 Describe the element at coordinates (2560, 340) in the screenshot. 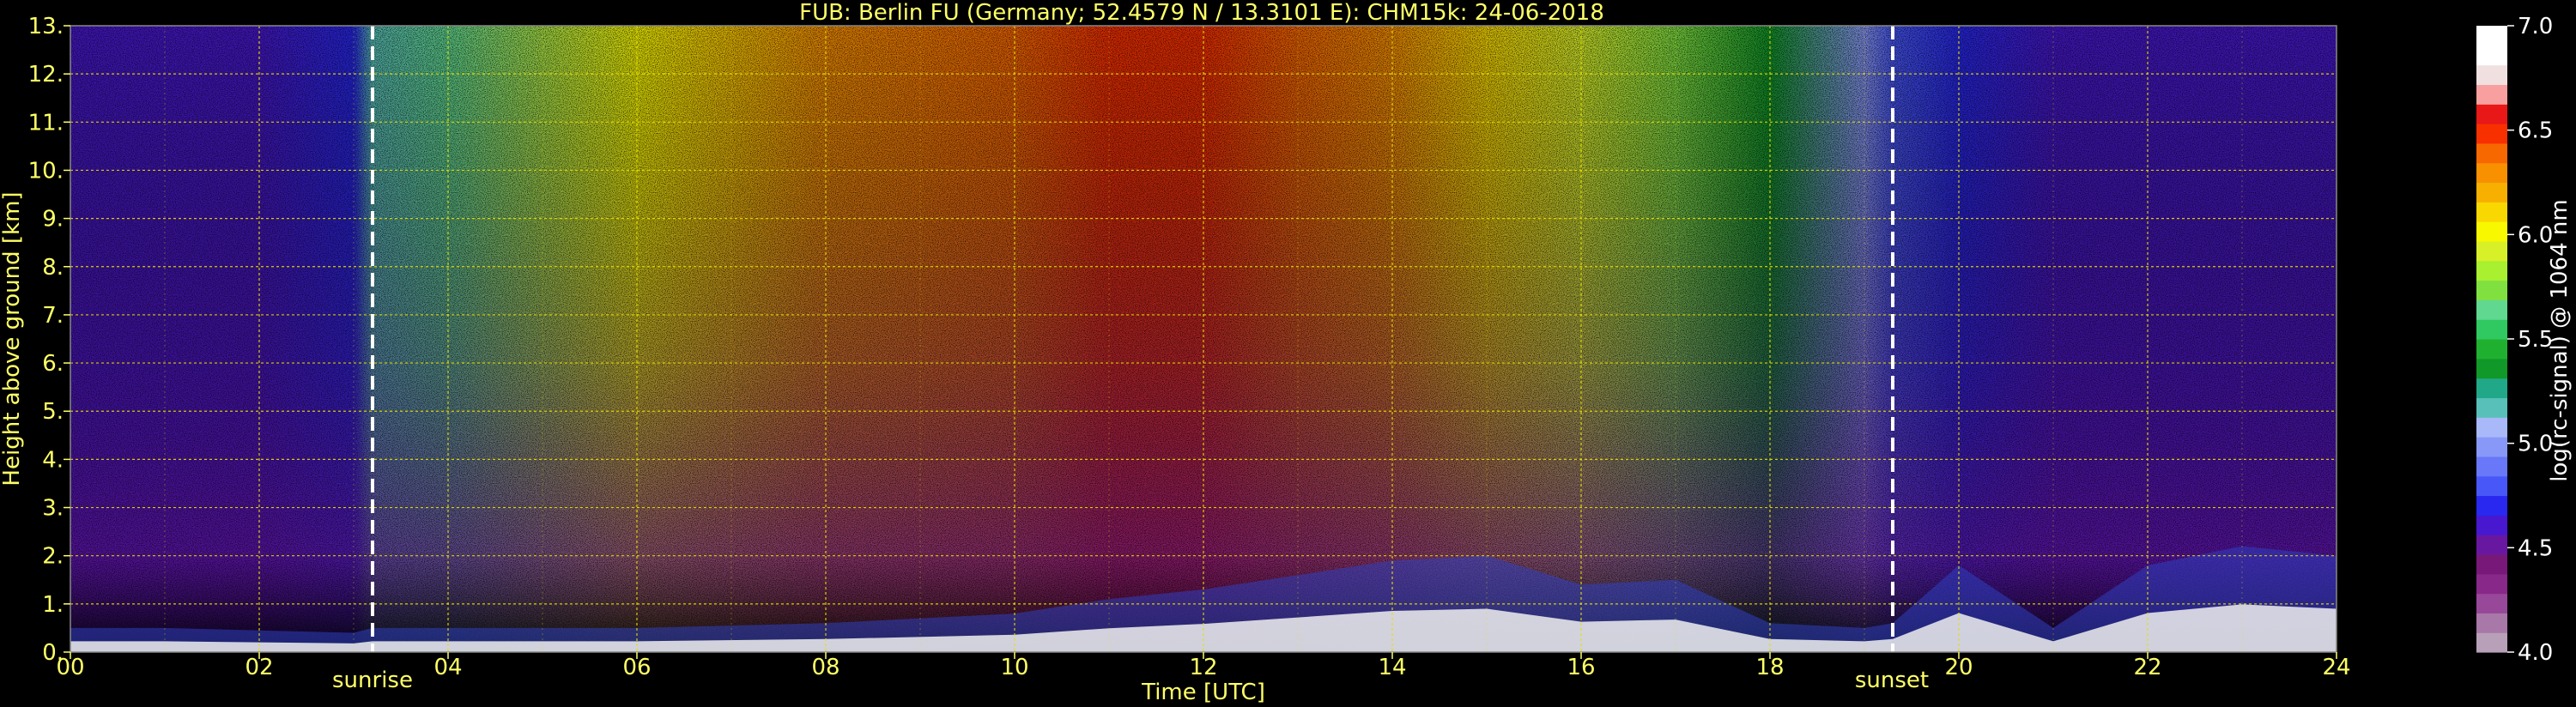

I see `colorbar-label: log(rc-signal) @ 1064 nm` at that location.